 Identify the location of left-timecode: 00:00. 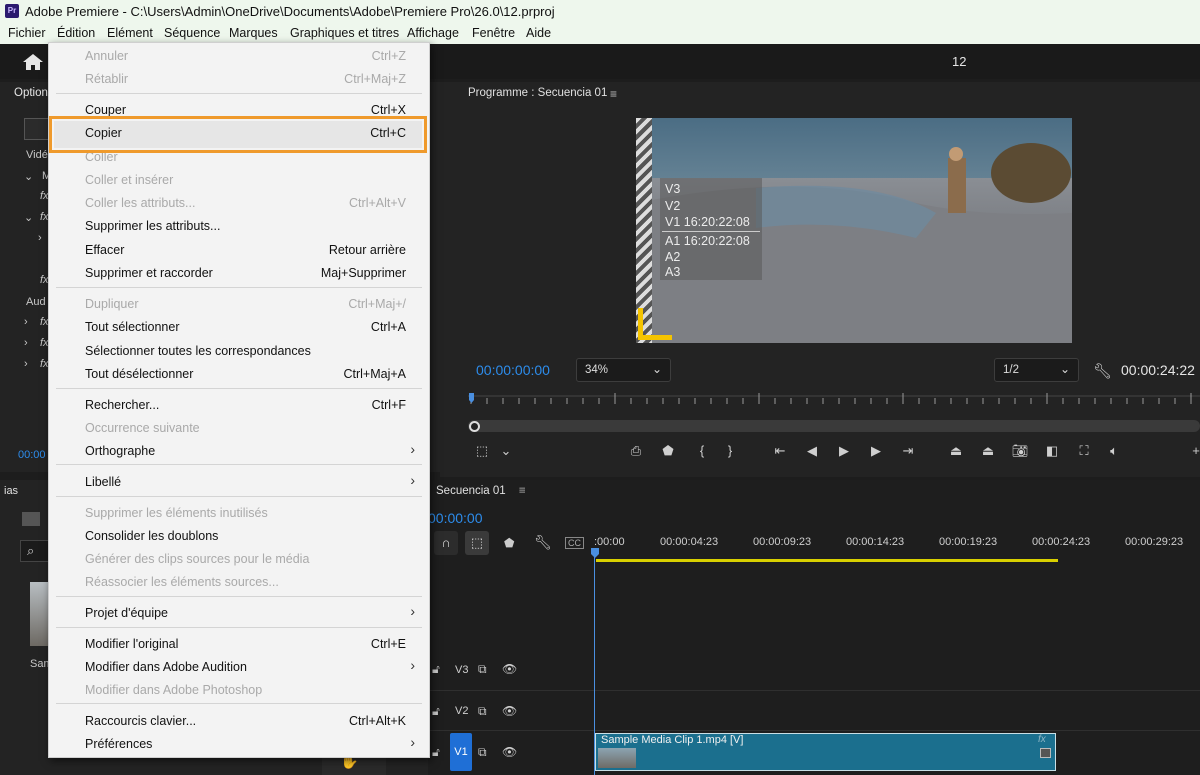
(32, 455).